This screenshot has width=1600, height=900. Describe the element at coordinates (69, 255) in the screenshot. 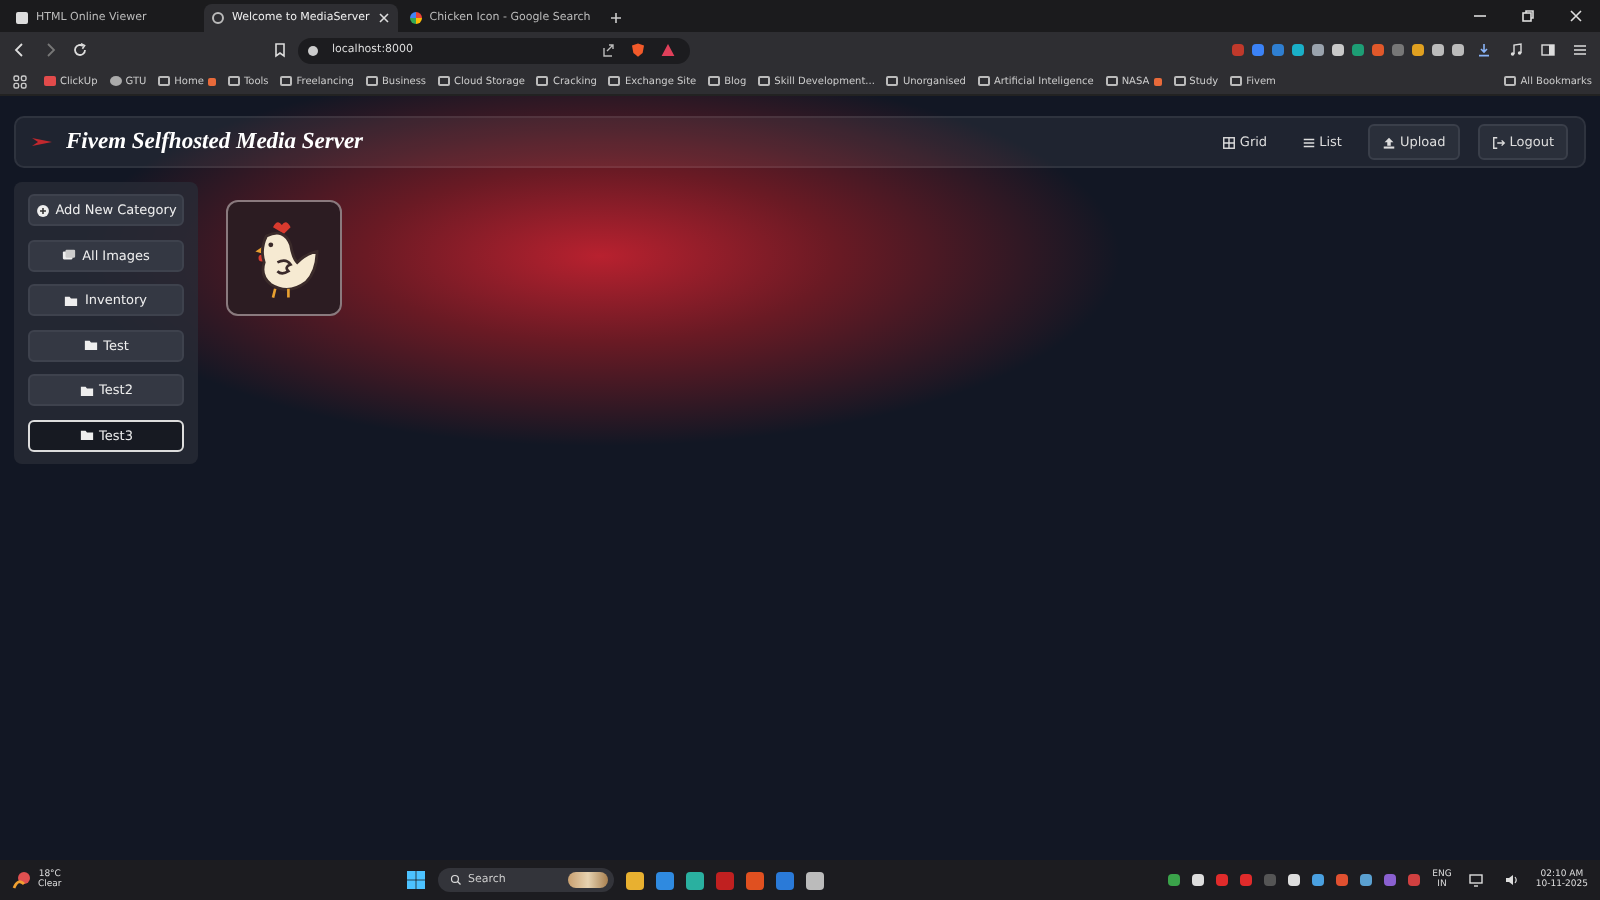

I see `images-icon` at that location.